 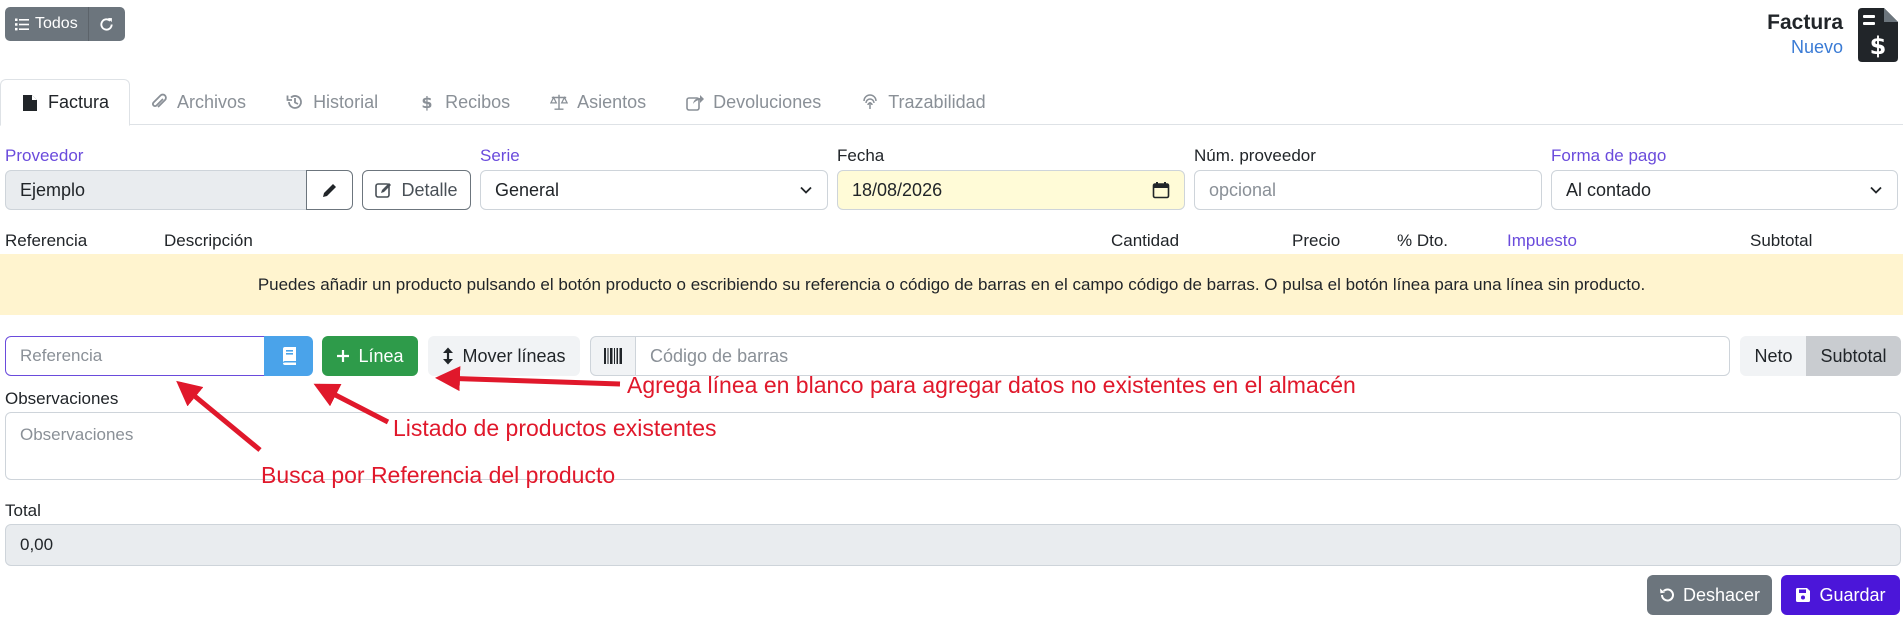 I want to click on barcode-addon, so click(x=613, y=356).